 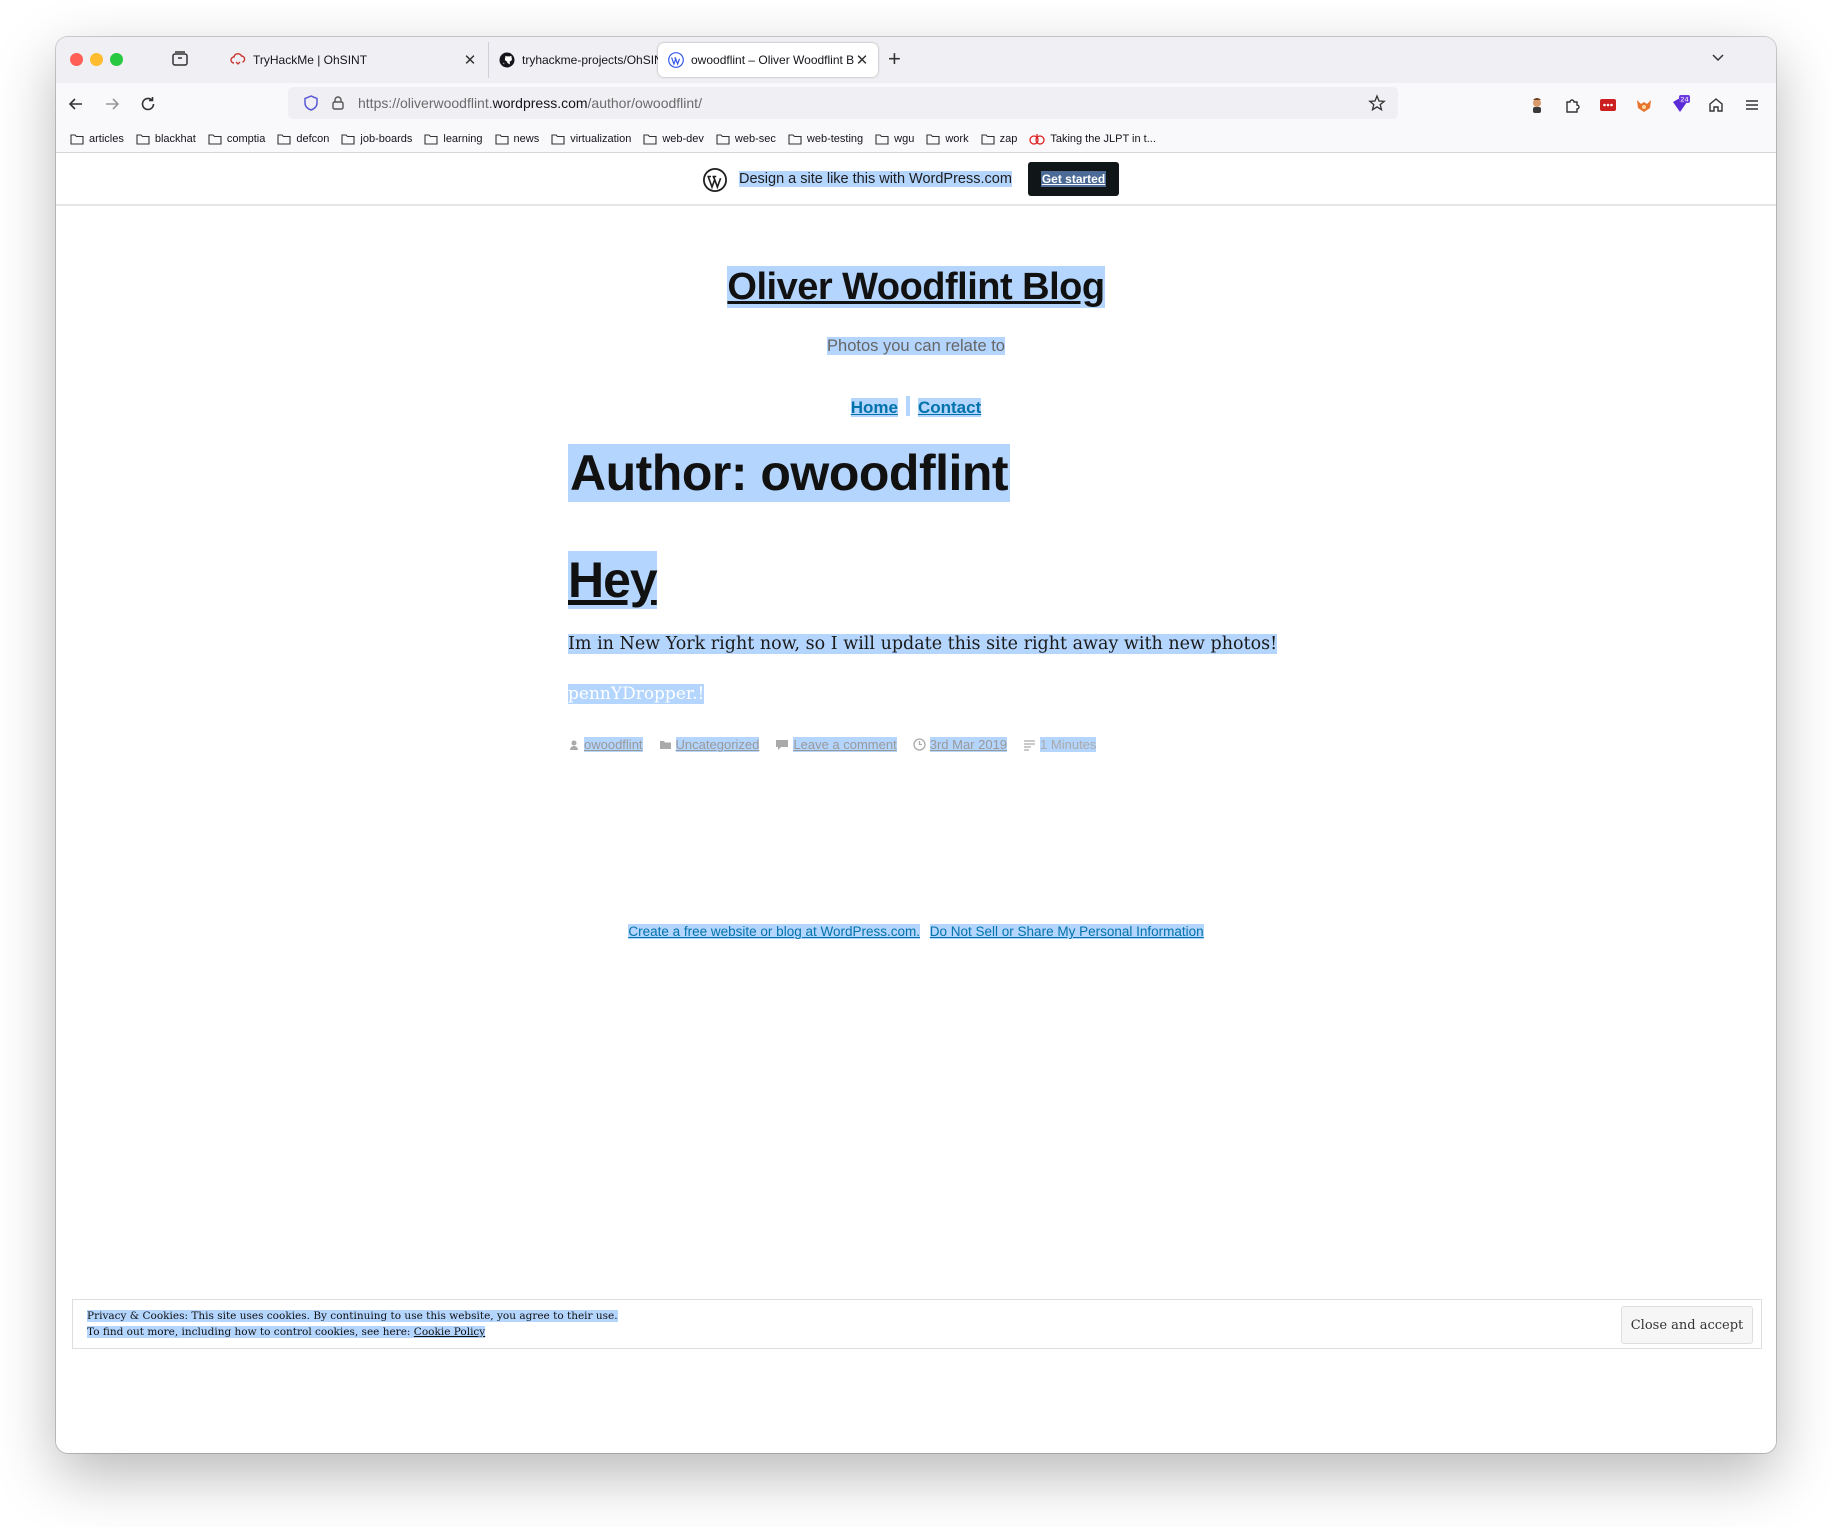 What do you see at coordinates (112, 104) in the screenshot?
I see `forward-icon` at bounding box center [112, 104].